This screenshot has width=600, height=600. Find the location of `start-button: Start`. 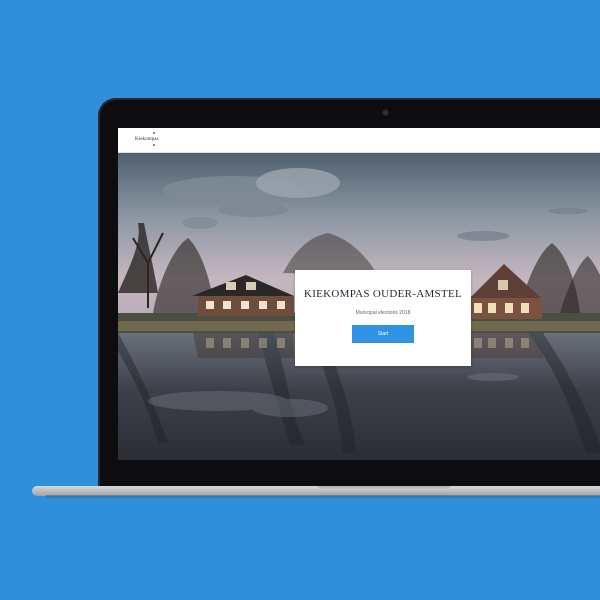

start-button: Start is located at coordinates (383, 334).